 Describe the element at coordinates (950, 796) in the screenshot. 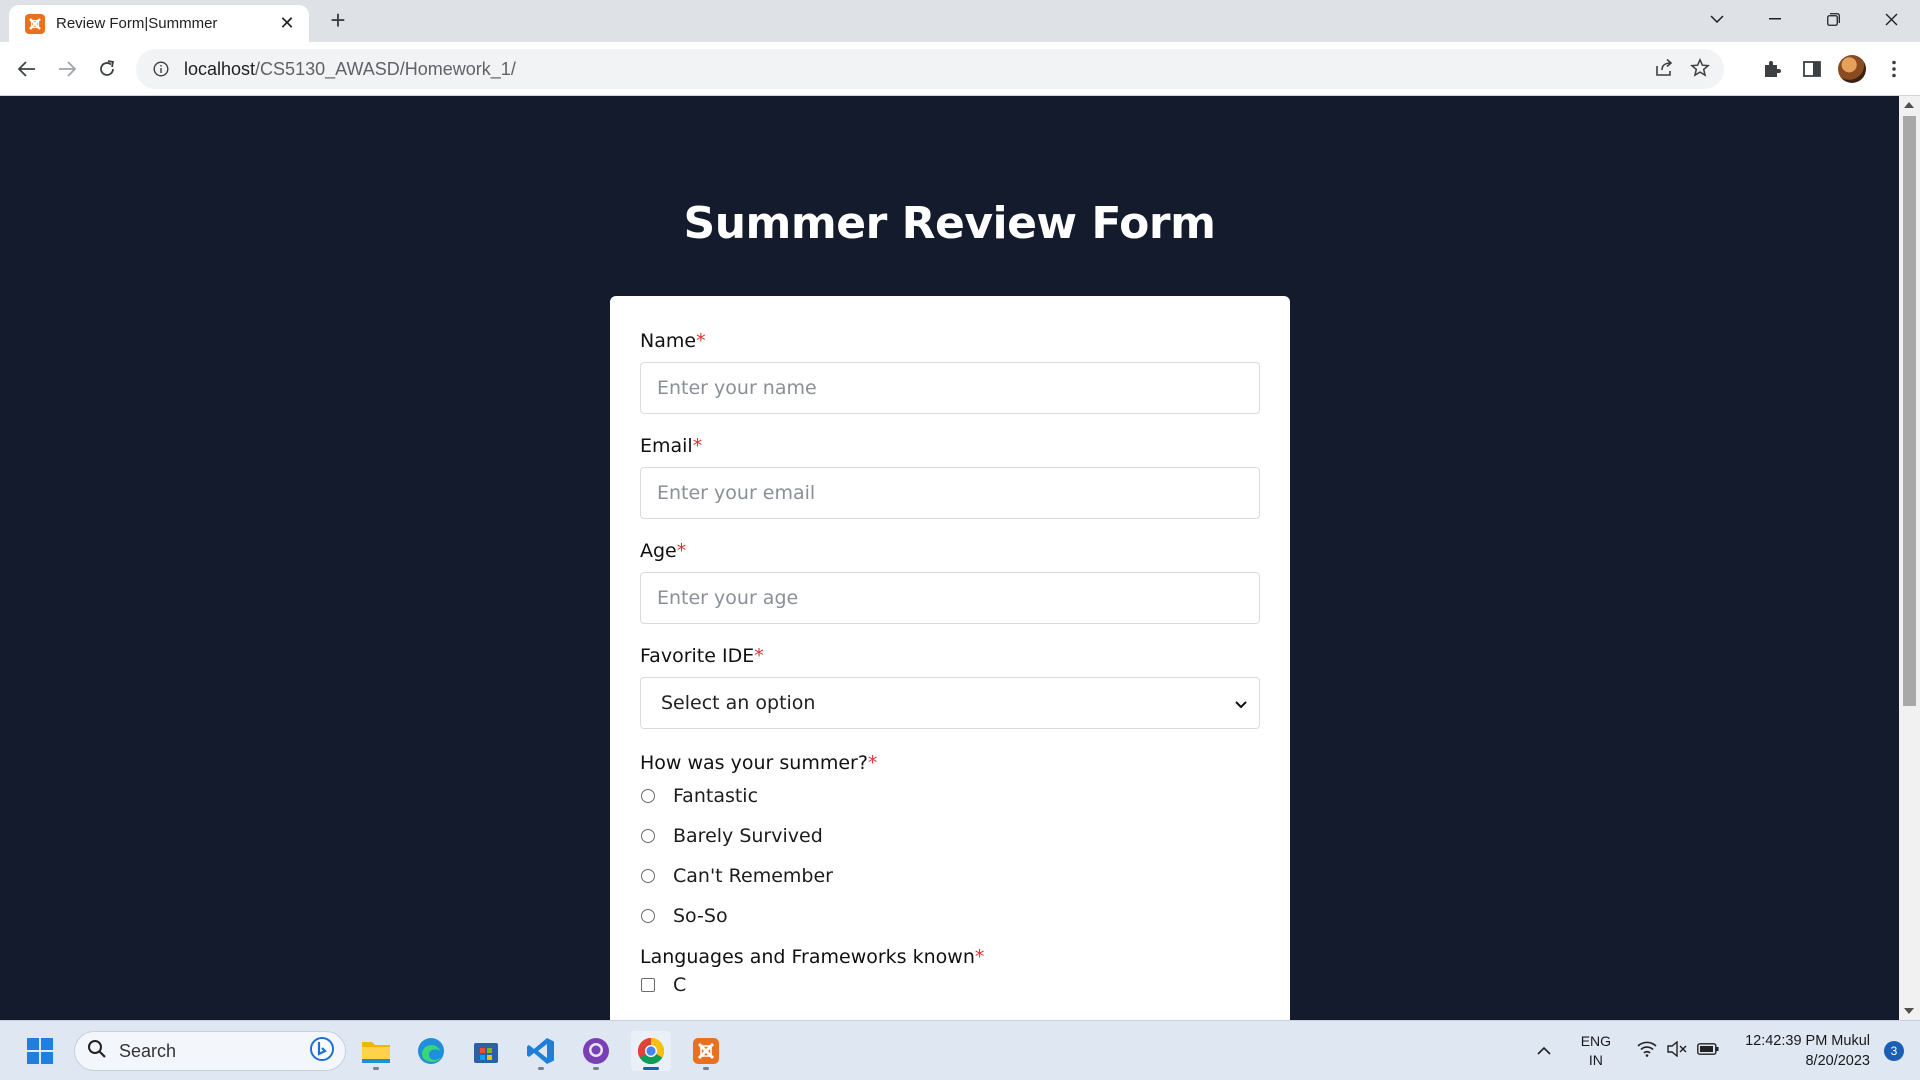

I see `radio-option: Fantastic` at that location.